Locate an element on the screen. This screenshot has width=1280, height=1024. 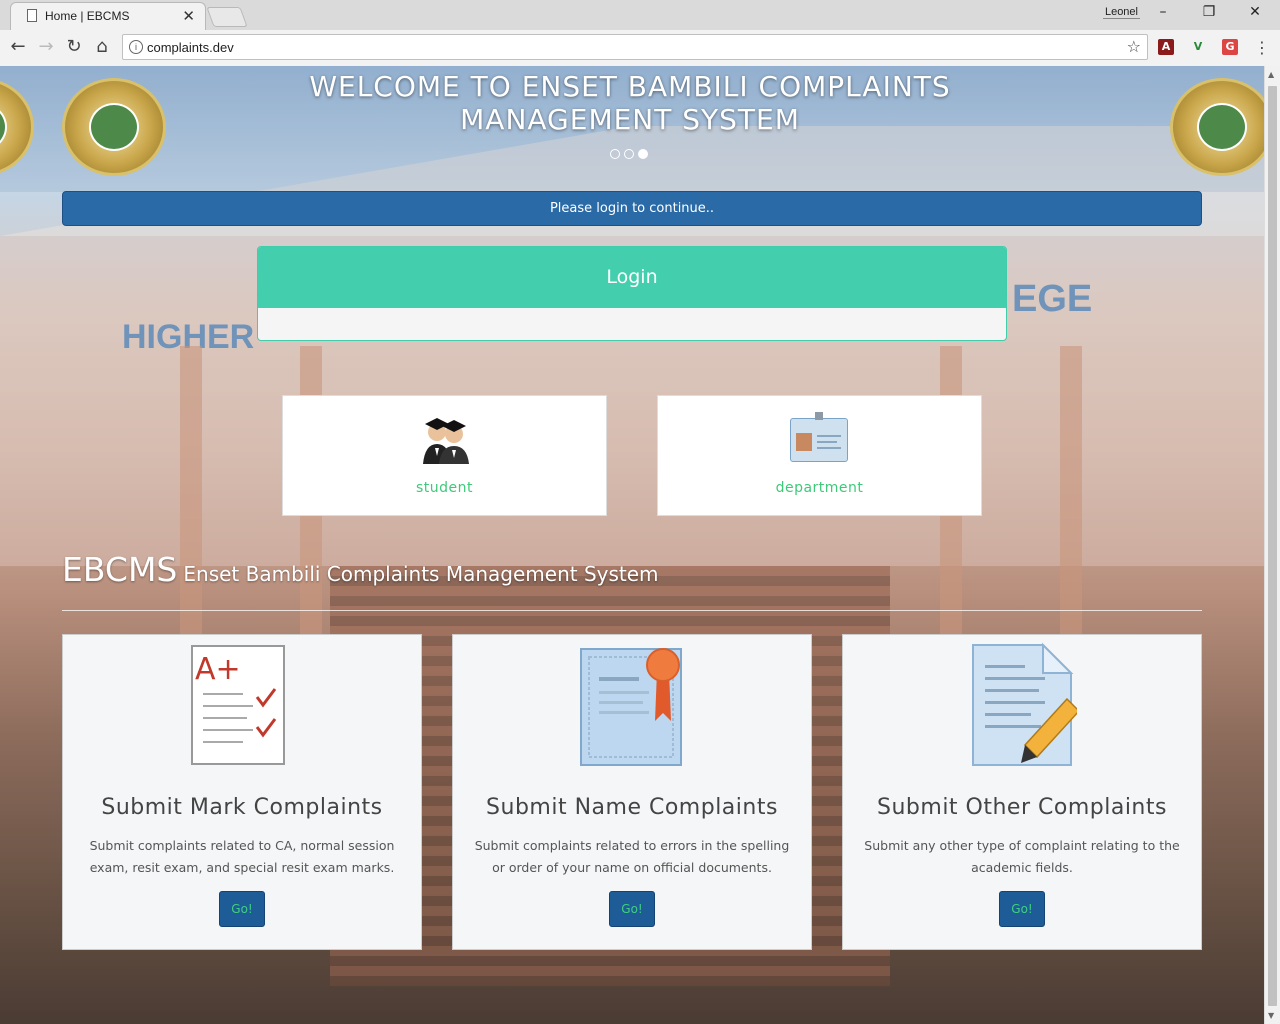
department-login-card: department is located at coordinates (819, 455).